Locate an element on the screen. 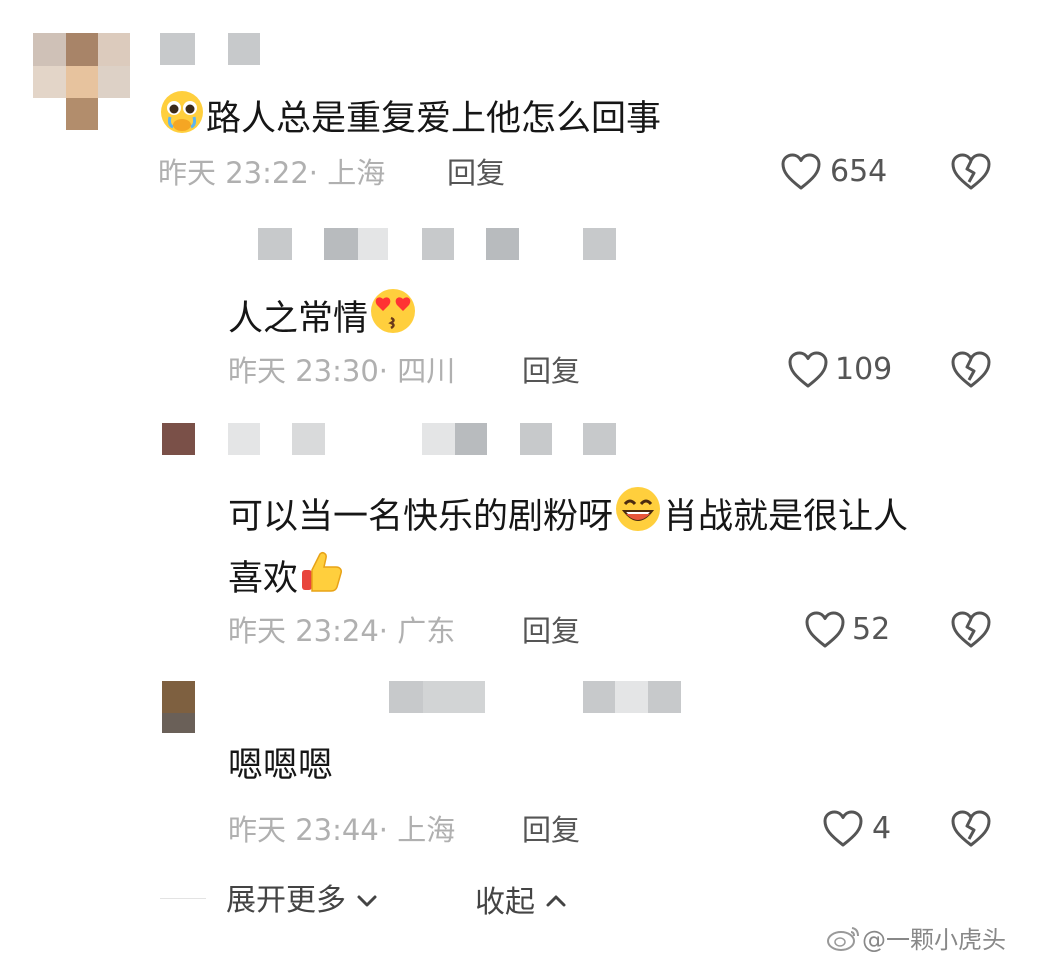 The height and width of the screenshot is (960, 1037). comment-body: 嗯嗯嗯 is located at coordinates (281, 766).